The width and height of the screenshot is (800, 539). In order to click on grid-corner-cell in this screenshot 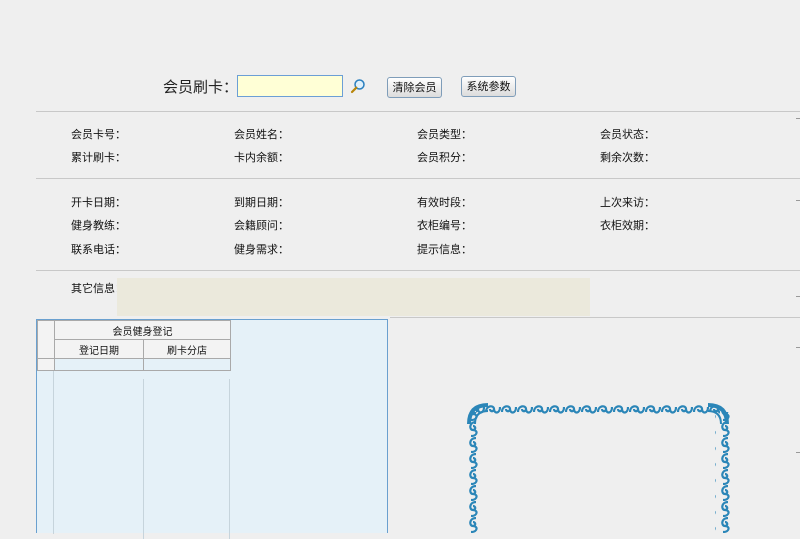, I will do `click(46, 339)`.